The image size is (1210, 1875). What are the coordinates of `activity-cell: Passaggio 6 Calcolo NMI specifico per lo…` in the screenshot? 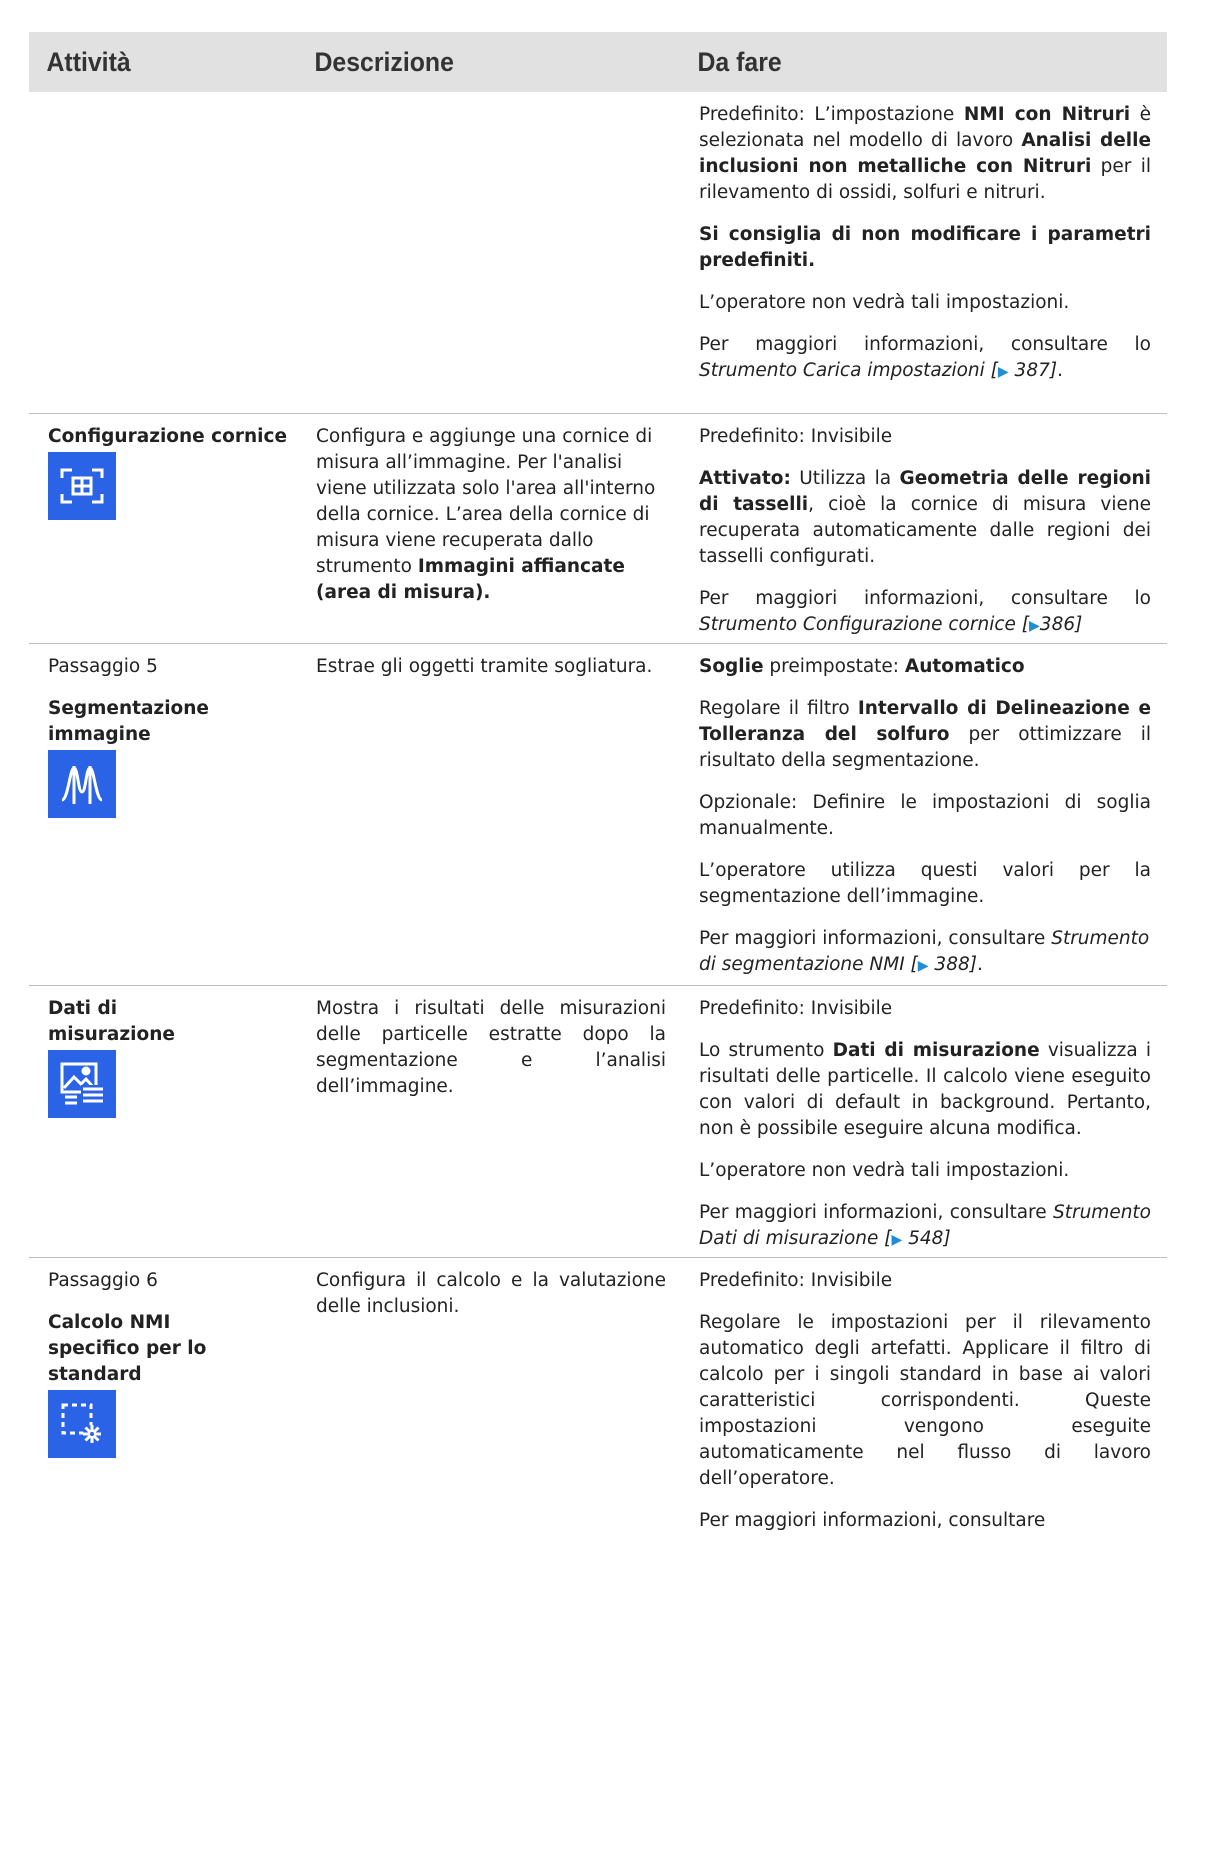 It's located at (163, 1404).